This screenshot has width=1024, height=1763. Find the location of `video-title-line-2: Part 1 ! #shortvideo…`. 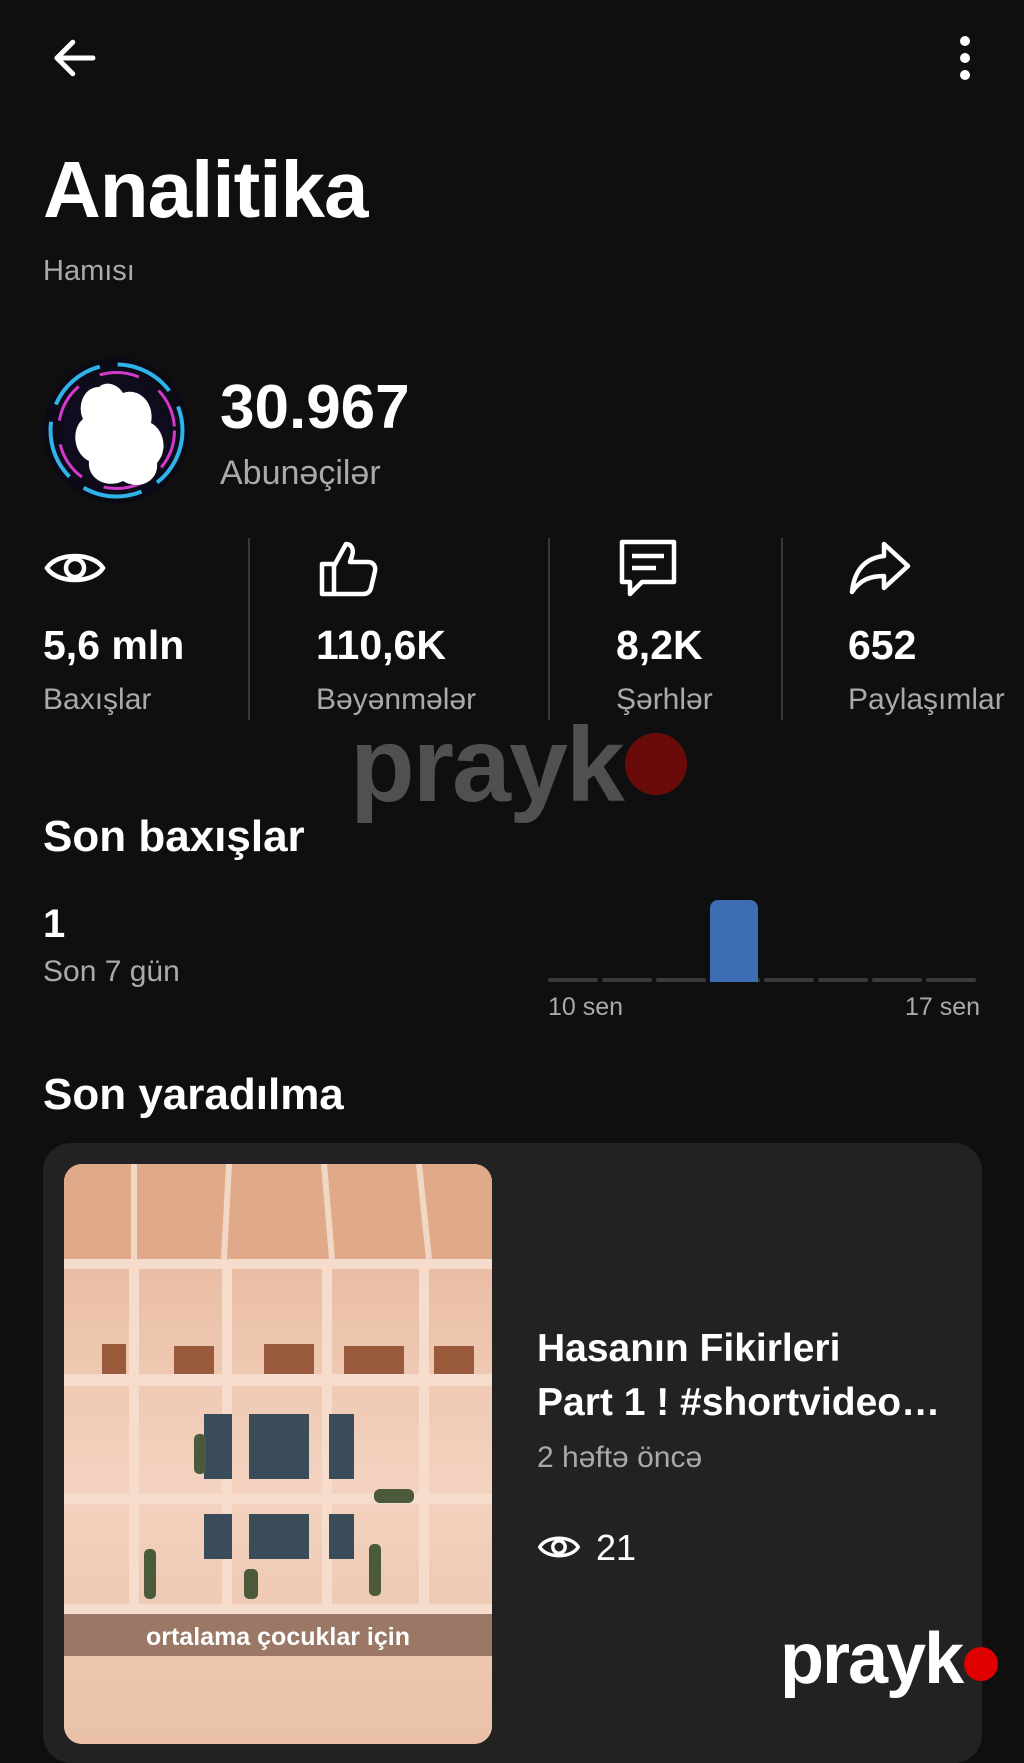

video-title-line-2: Part 1 ! #shortvideo… is located at coordinates (739, 1402).